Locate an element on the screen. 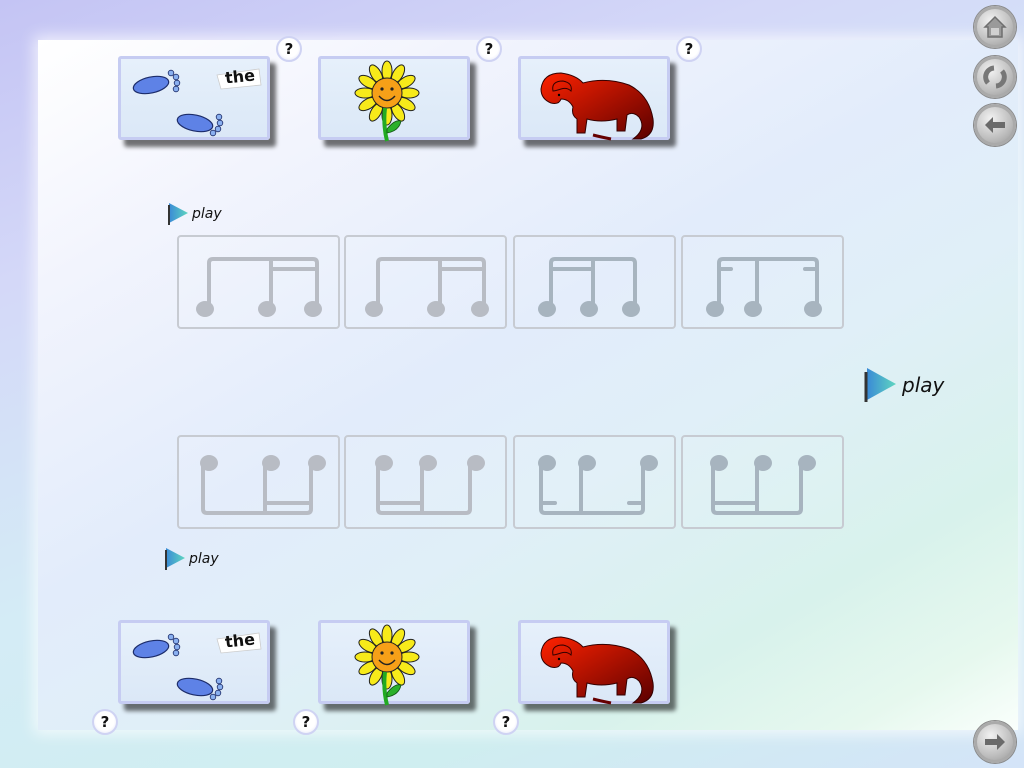 This screenshot has width=1024, height=768. arrow-right-icon is located at coordinates (995, 742).